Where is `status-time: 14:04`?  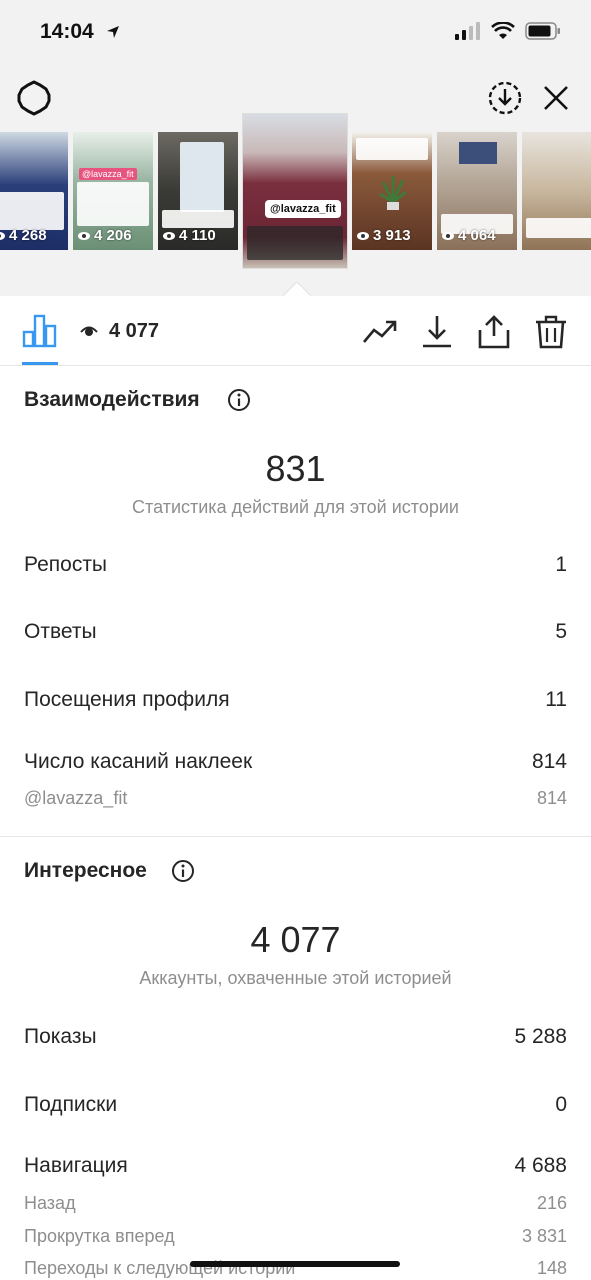
status-time: 14:04 is located at coordinates (80, 32).